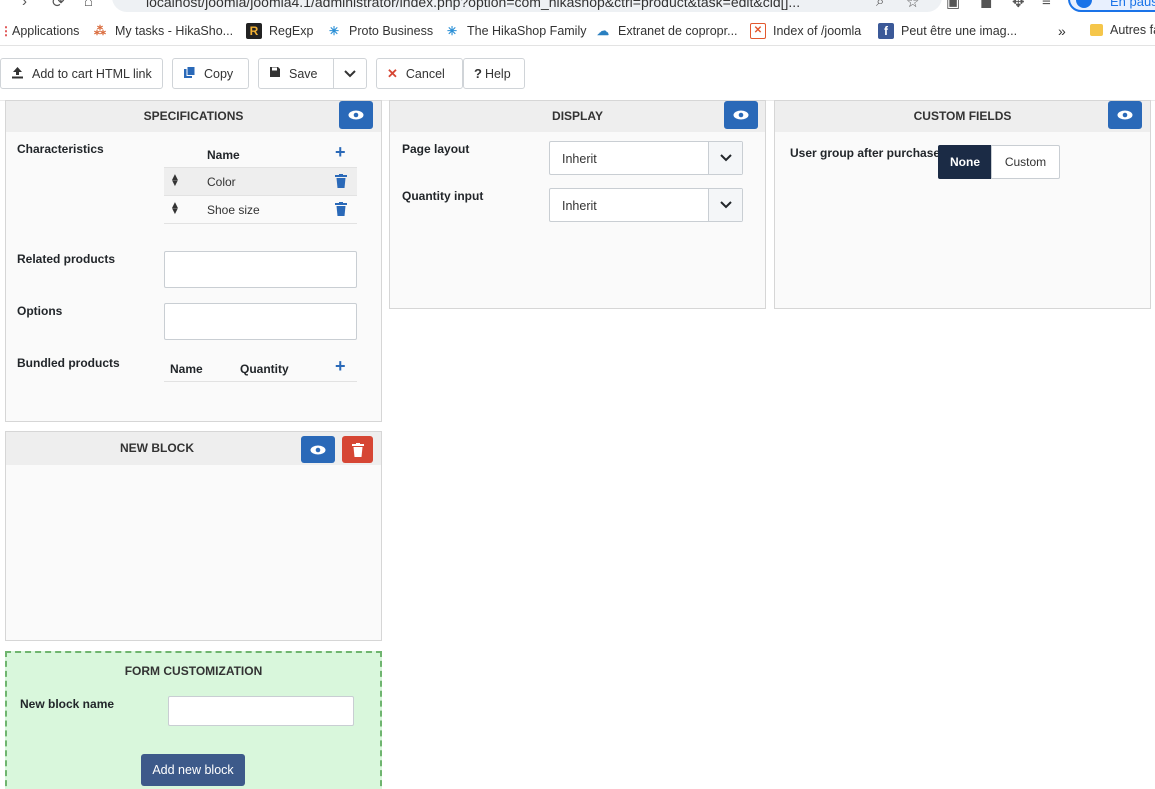 Image resolution: width=1155 pixels, height=789 pixels. I want to click on table-row: ▲ ▼ Shoe size, so click(260, 210).